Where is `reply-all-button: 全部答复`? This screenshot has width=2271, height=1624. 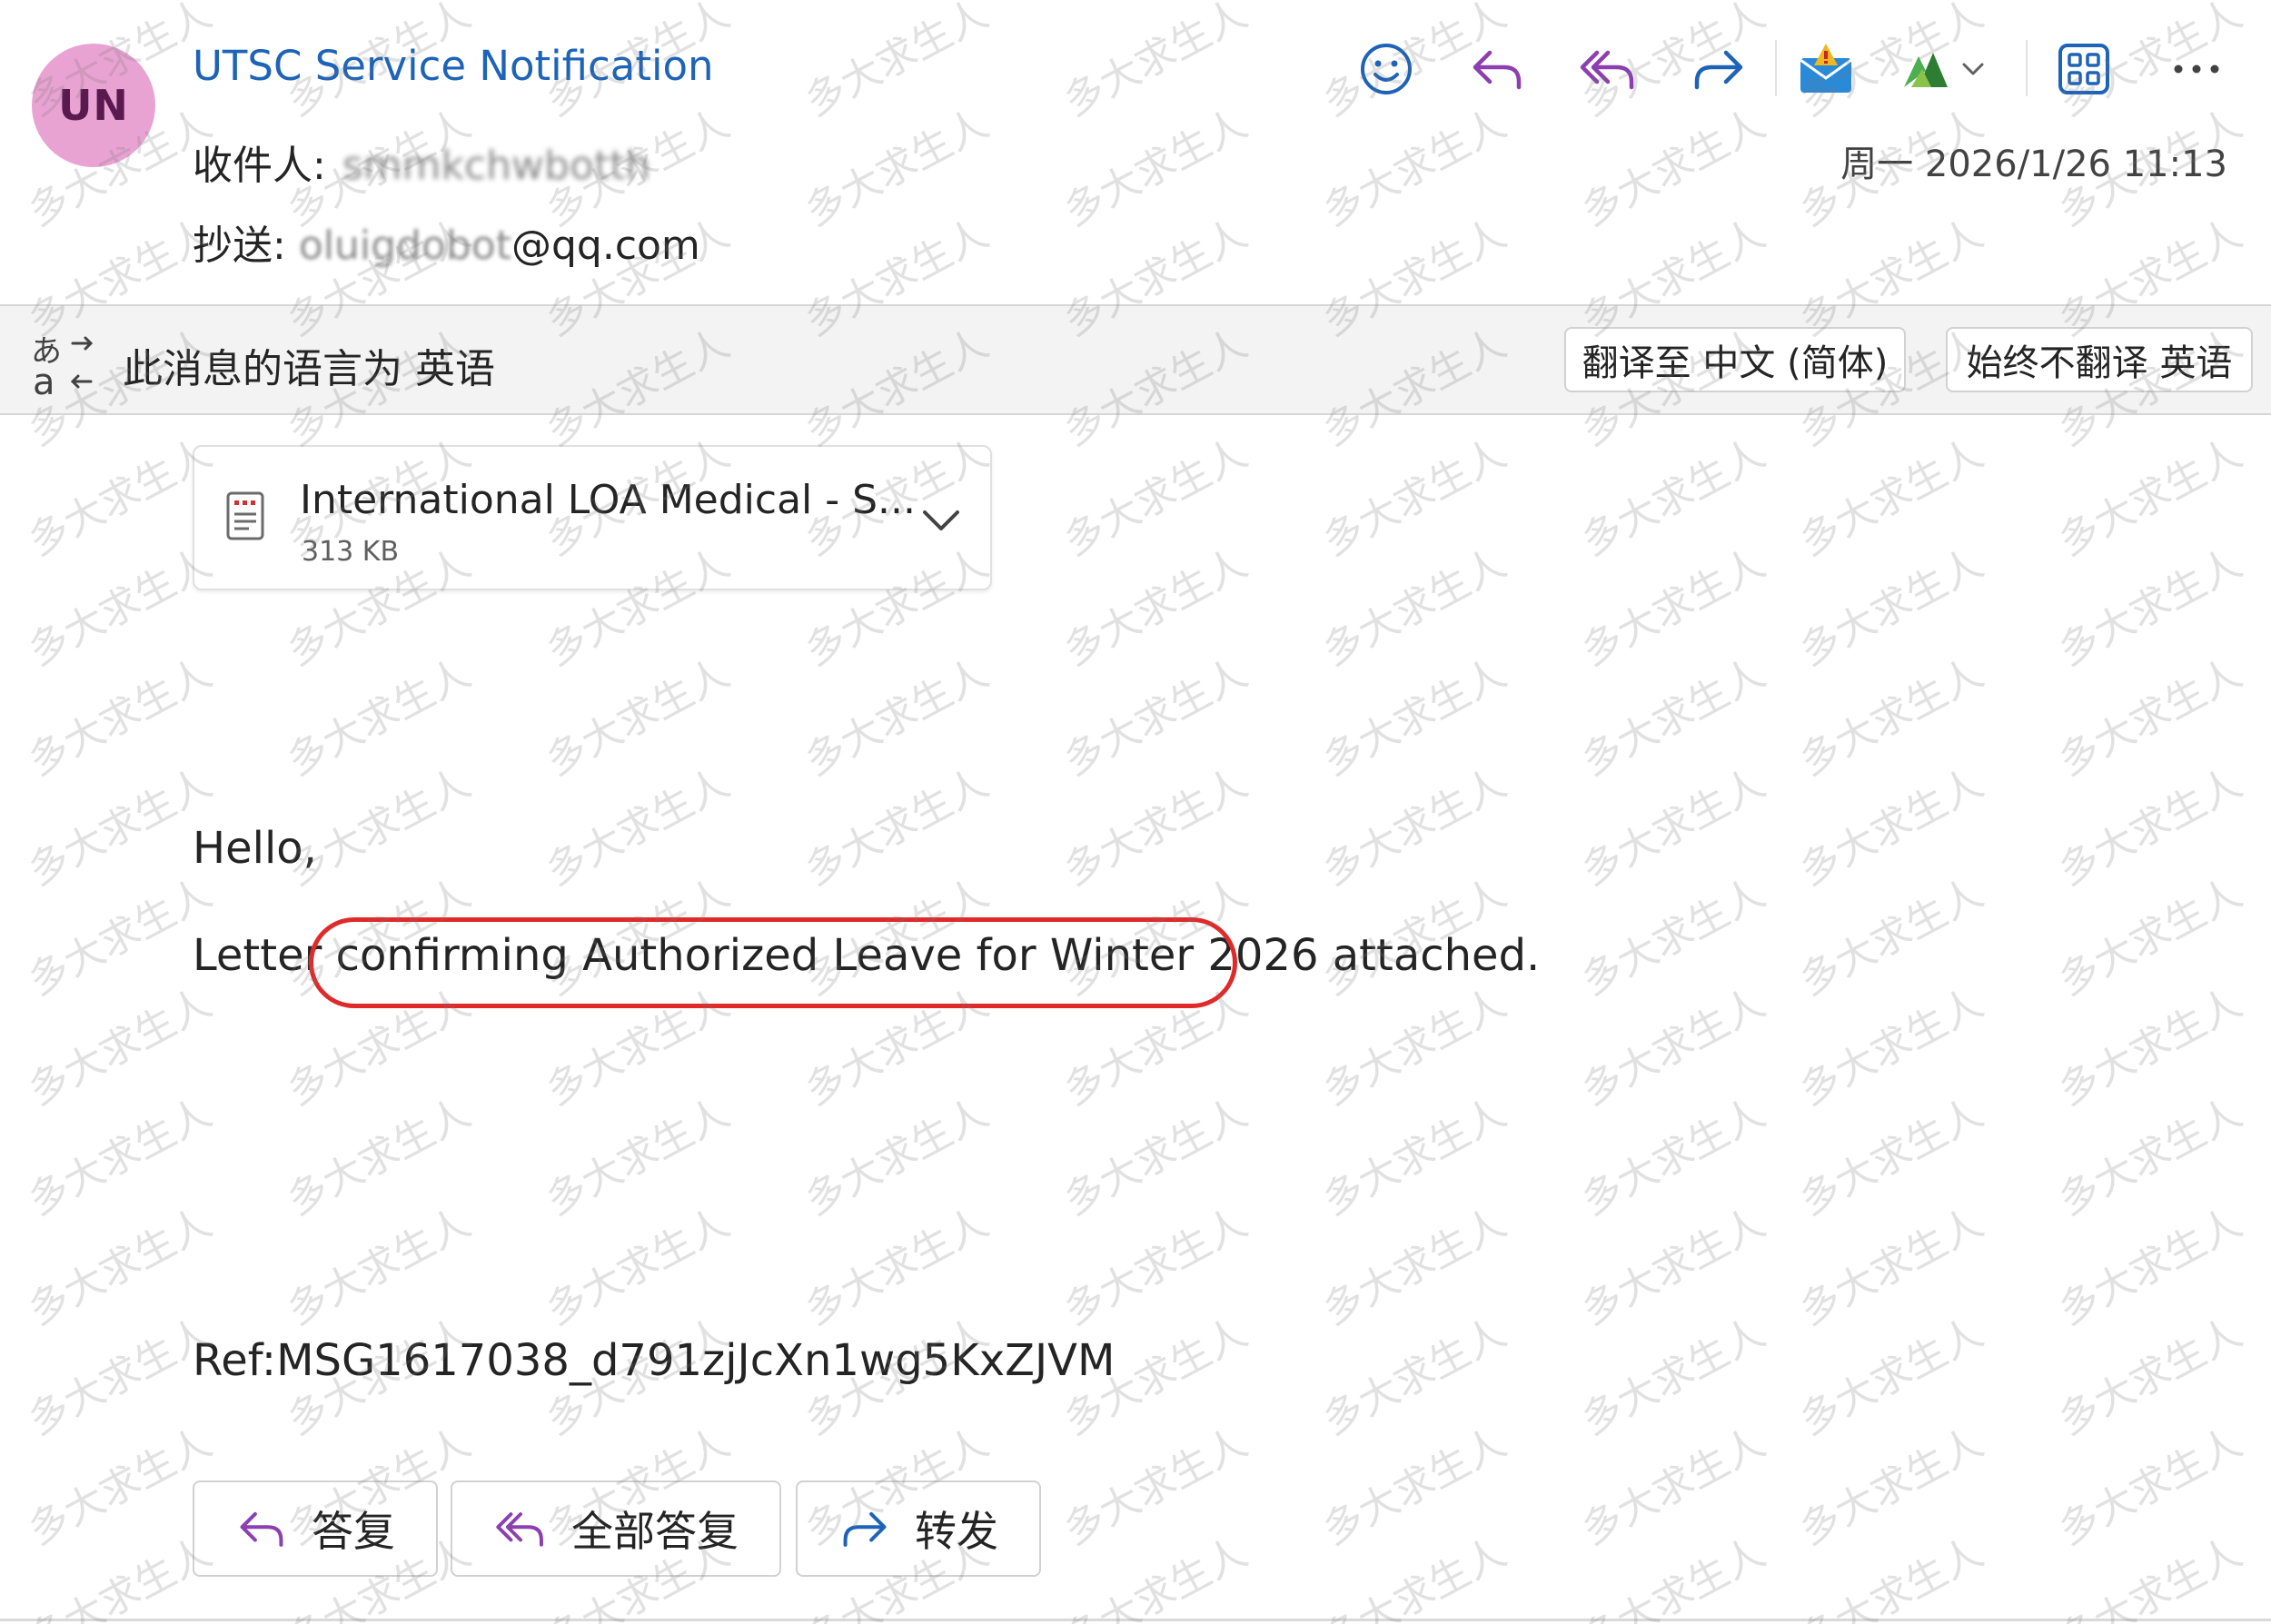 reply-all-button: 全部答复 is located at coordinates (616, 1528).